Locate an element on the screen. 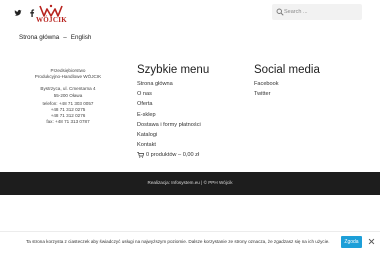 This screenshot has height=253, width=380. cart-link: 0 produktów – 0,00 zł is located at coordinates (192, 155).